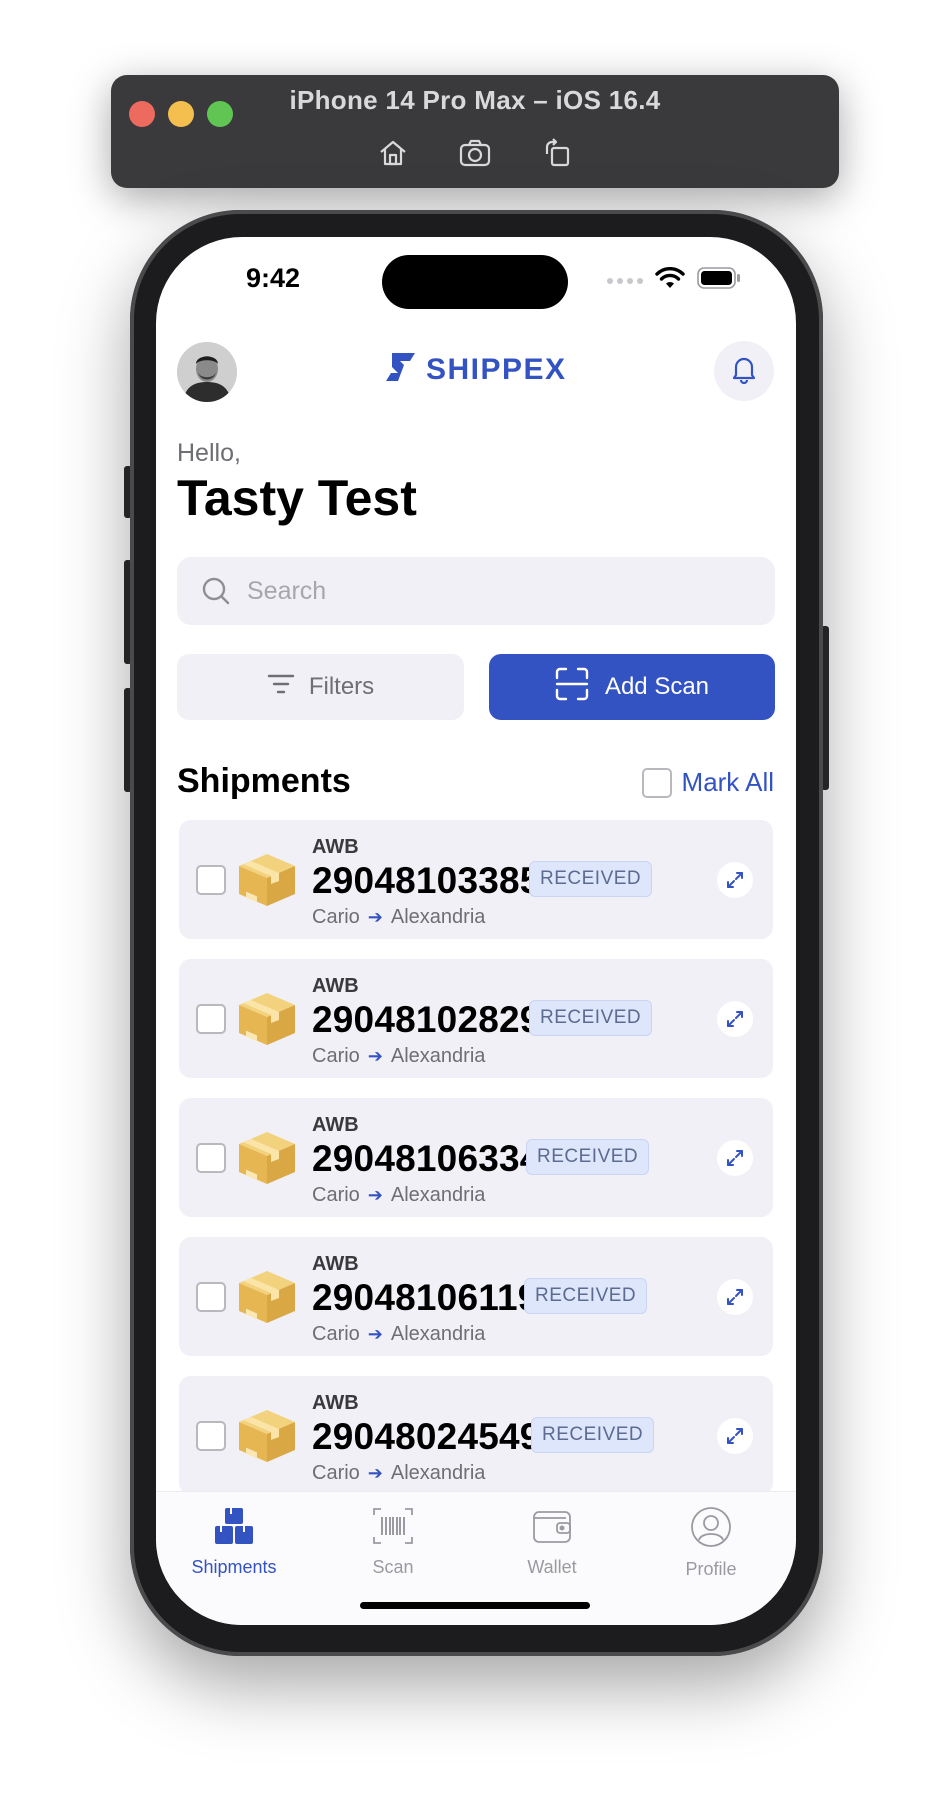 This screenshot has width=950, height=1802. What do you see at coordinates (401, 369) in the screenshot?
I see `shippex-logo-icon` at bounding box center [401, 369].